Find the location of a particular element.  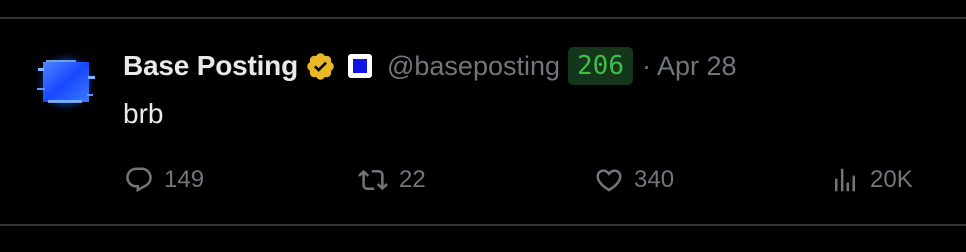

post-text: brb is located at coordinates (143, 113).